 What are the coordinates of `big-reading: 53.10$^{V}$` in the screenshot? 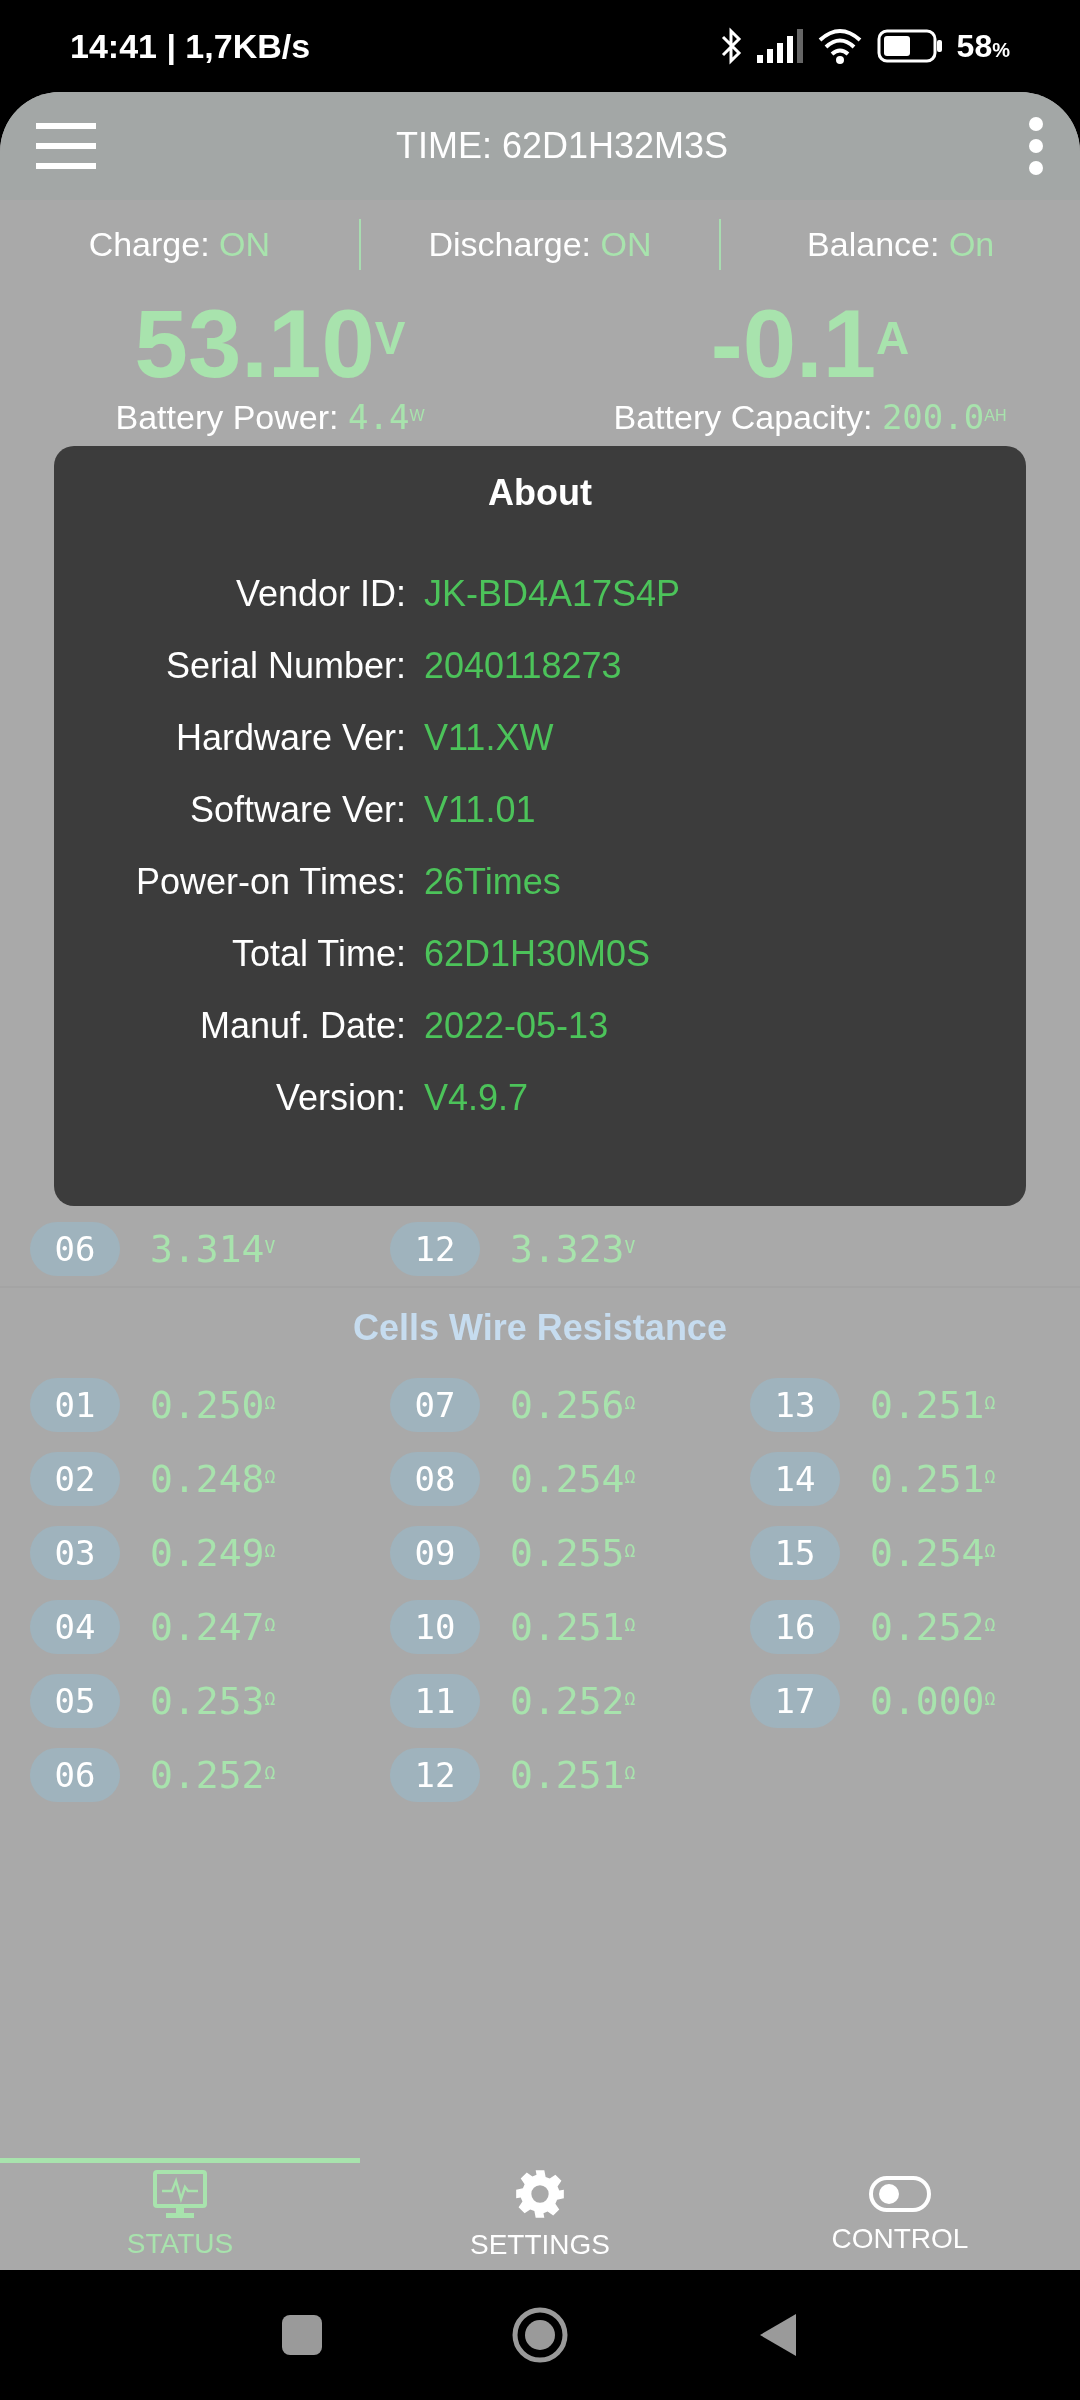 It's located at (270, 344).